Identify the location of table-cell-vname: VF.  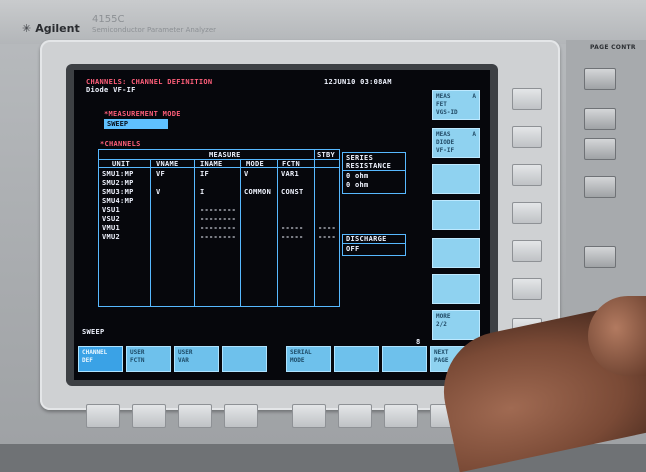
(160, 174).